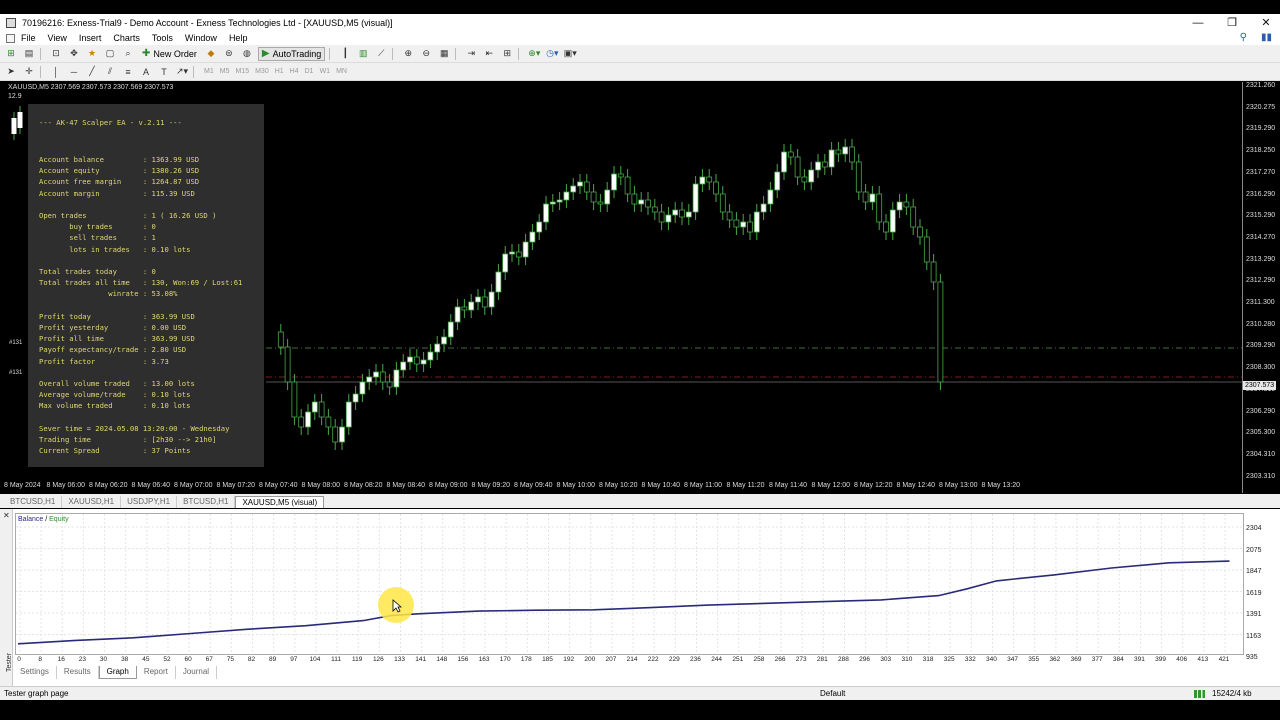  What do you see at coordinates (279, 71) in the screenshot?
I see `timeframe-h1: H1` at bounding box center [279, 71].